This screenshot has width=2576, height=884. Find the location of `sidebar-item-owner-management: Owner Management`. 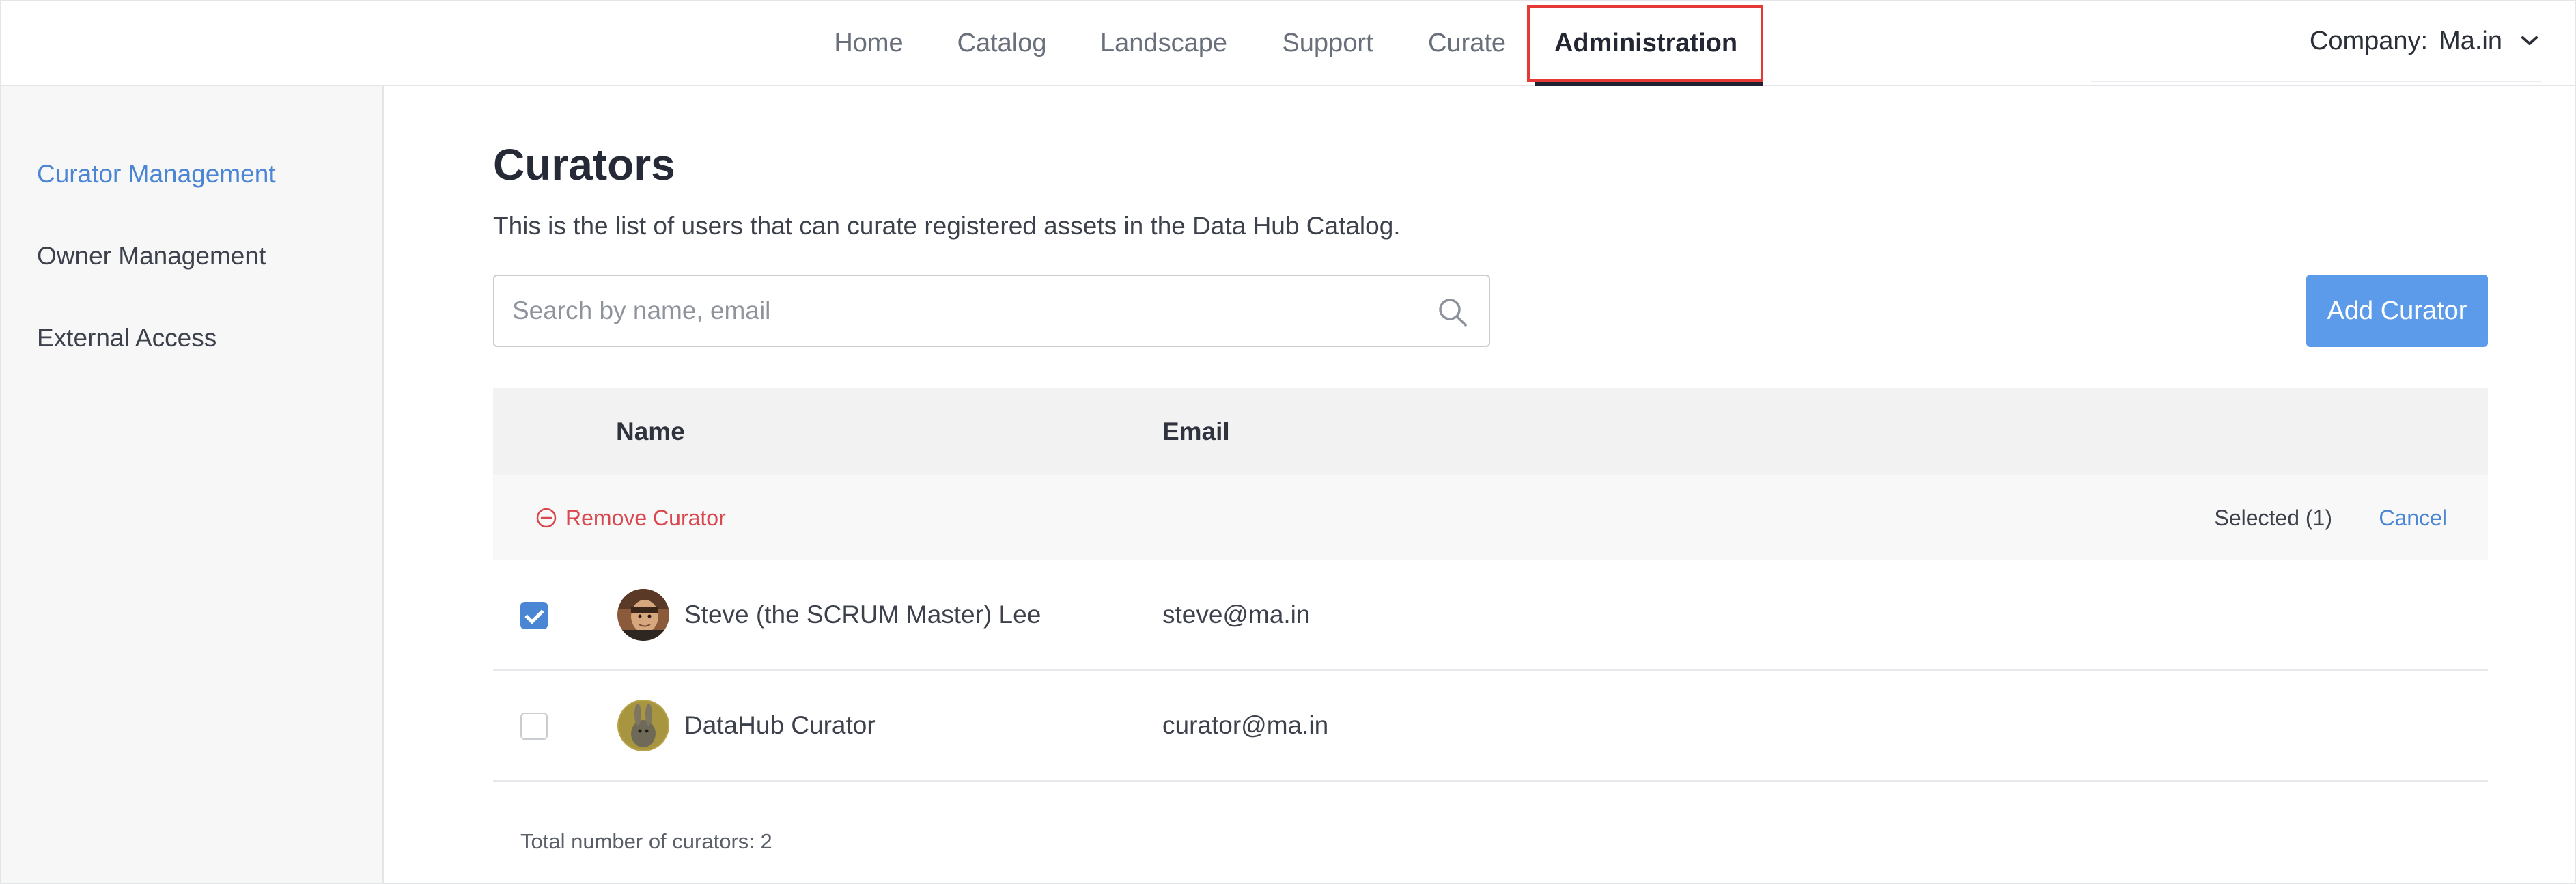

sidebar-item-owner-management: Owner Management is located at coordinates (151, 256).